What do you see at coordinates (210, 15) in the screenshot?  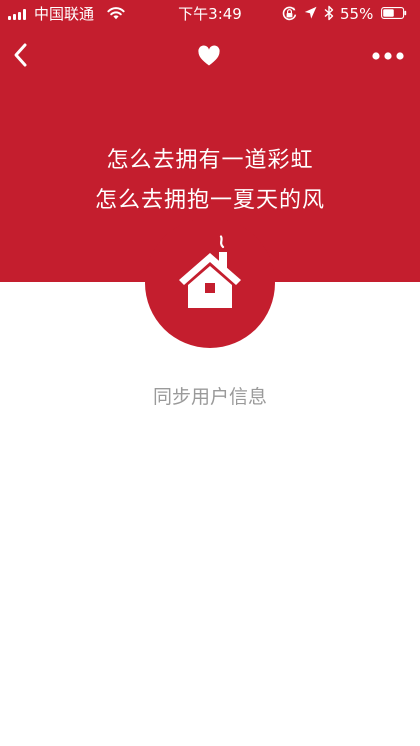 I see `status-bar: 中国联通 下午3:49 55%` at bounding box center [210, 15].